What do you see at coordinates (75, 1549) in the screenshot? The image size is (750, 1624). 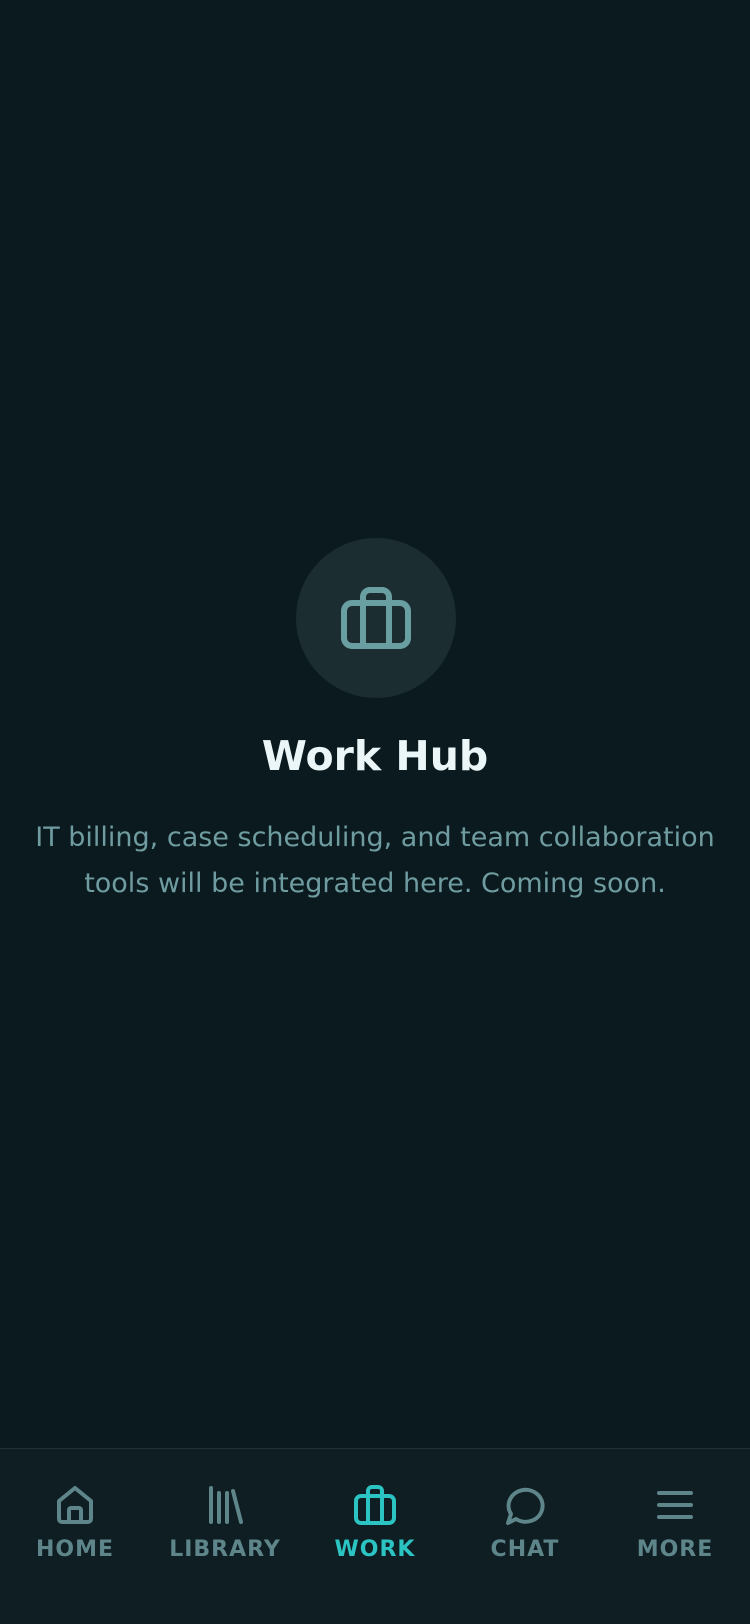 I see `tab-home-label: HOME` at bounding box center [75, 1549].